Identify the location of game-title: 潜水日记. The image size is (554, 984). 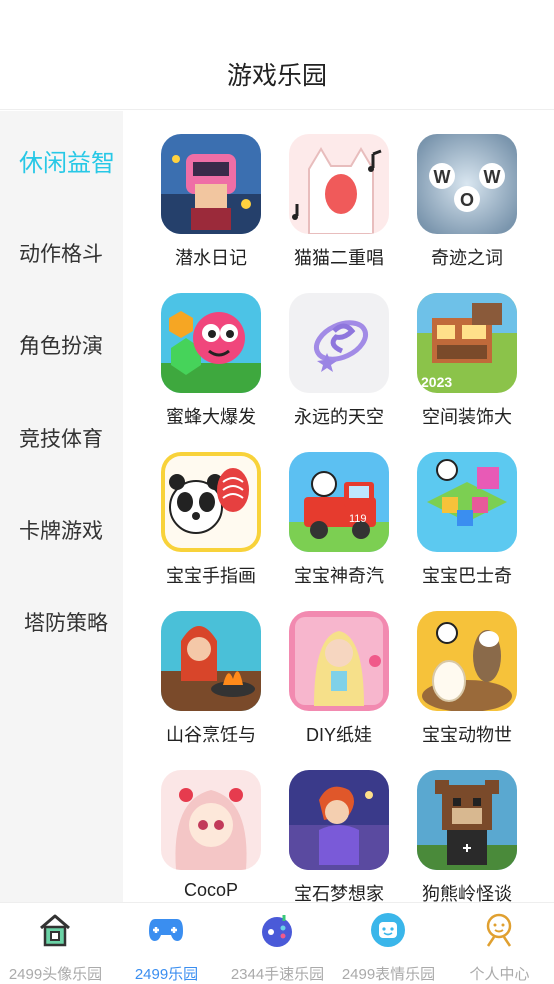
(211, 258).